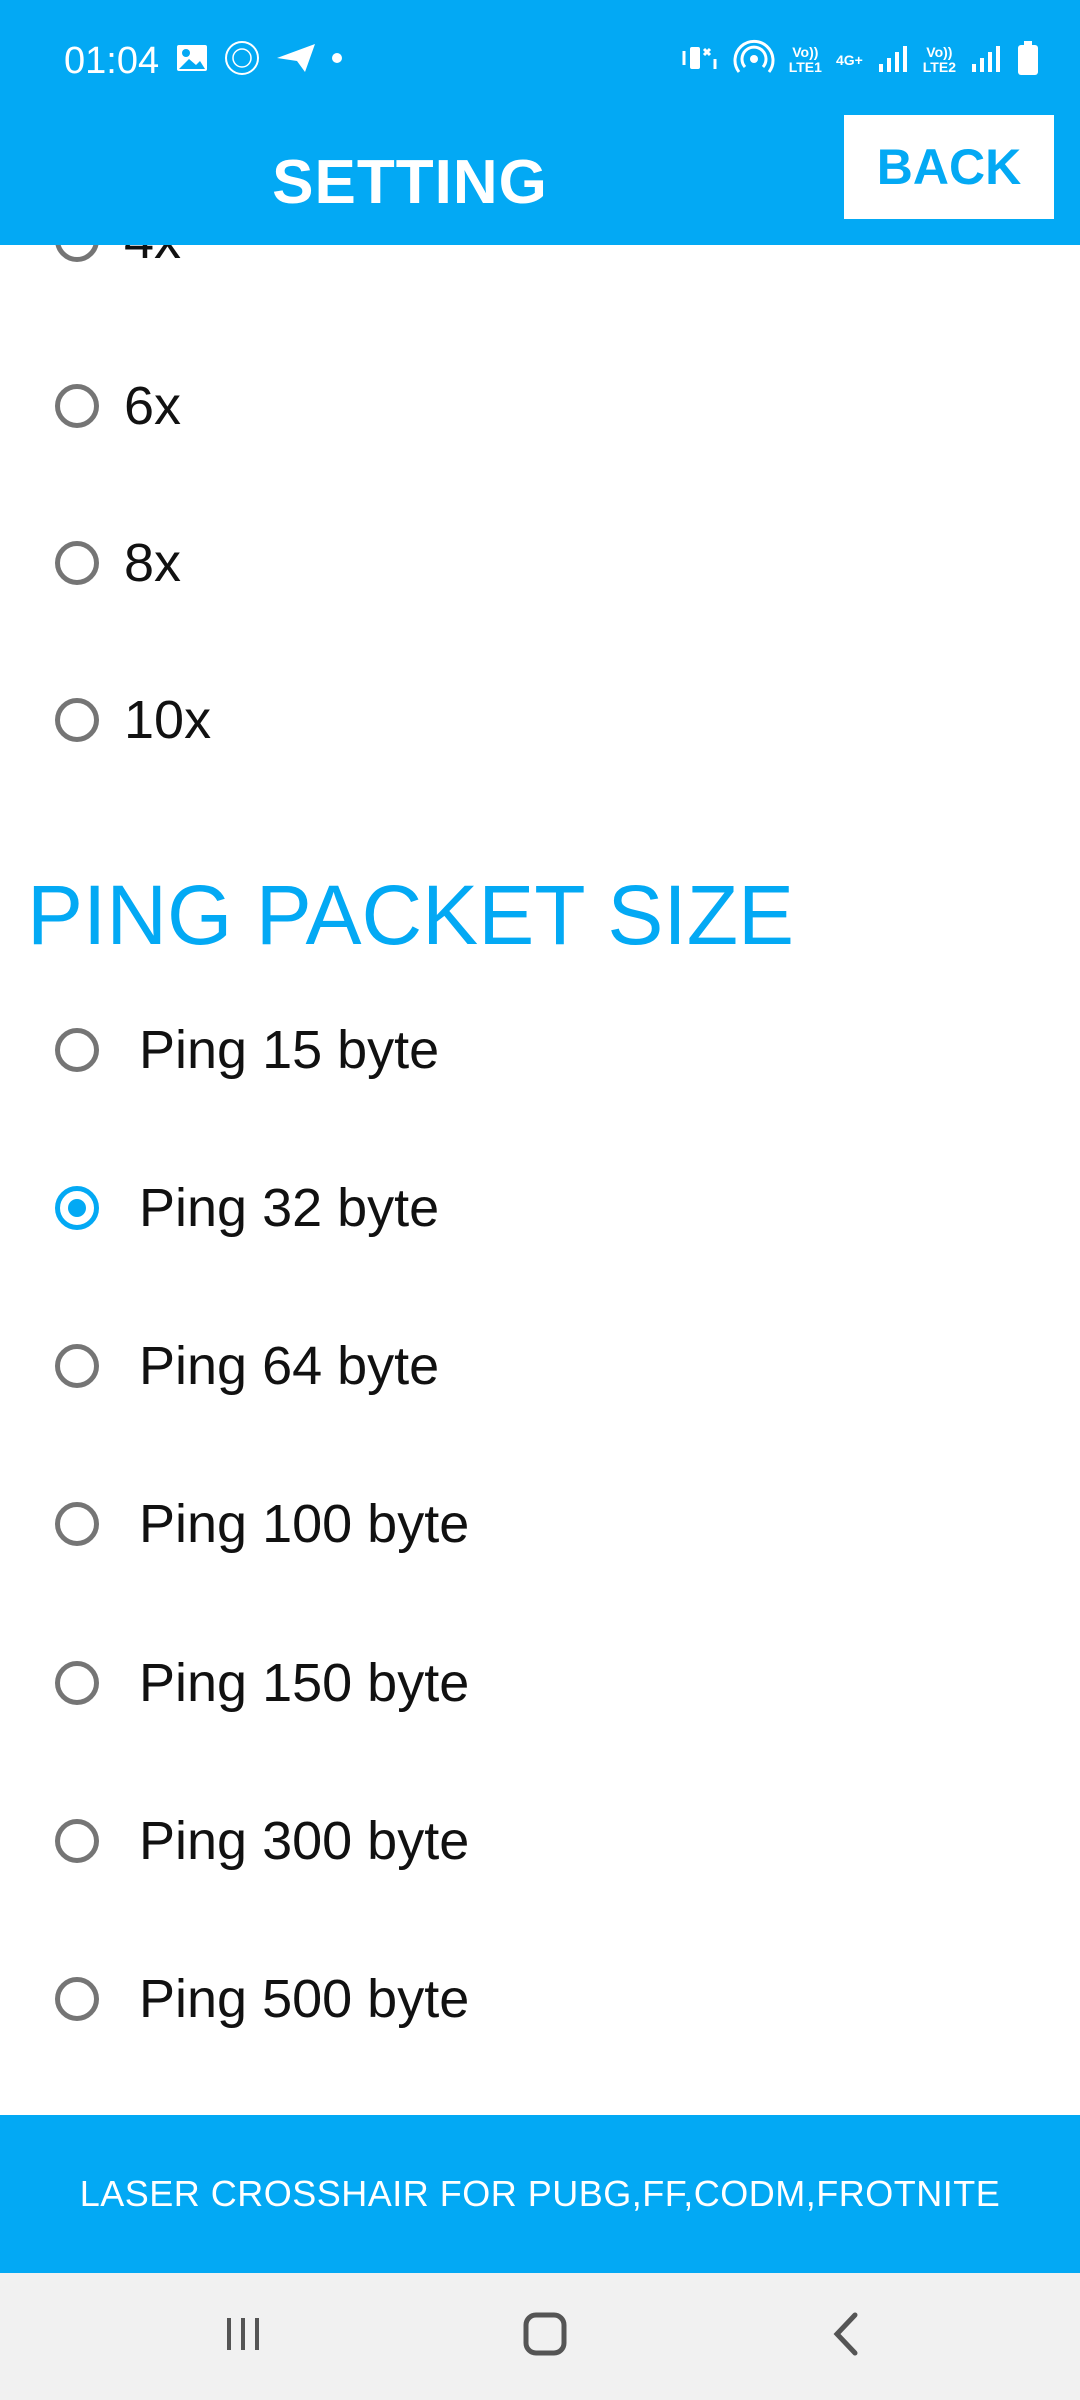 The height and width of the screenshot is (2400, 1080). Describe the element at coordinates (289, 1208) in the screenshot. I see `ping-option-label: Ping 32 byte` at that location.